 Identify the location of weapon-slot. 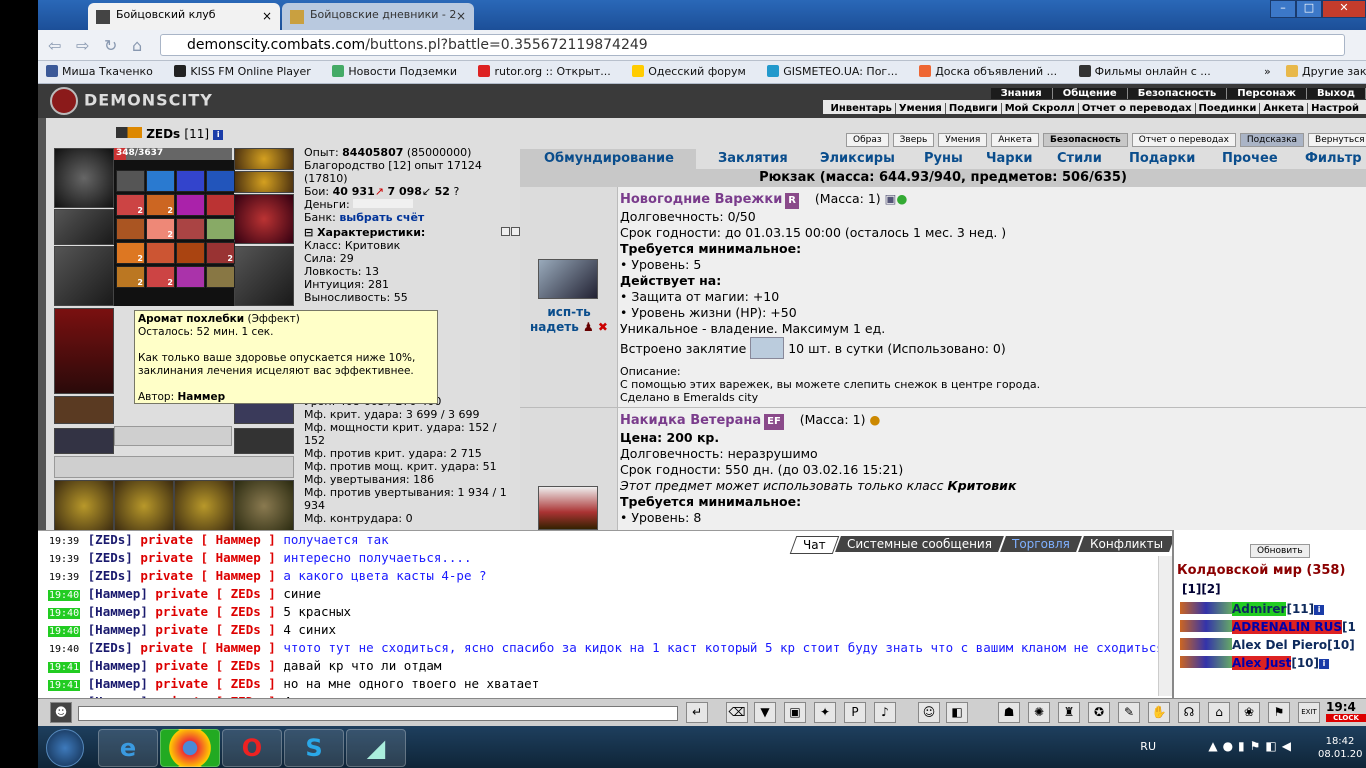
(84, 227).